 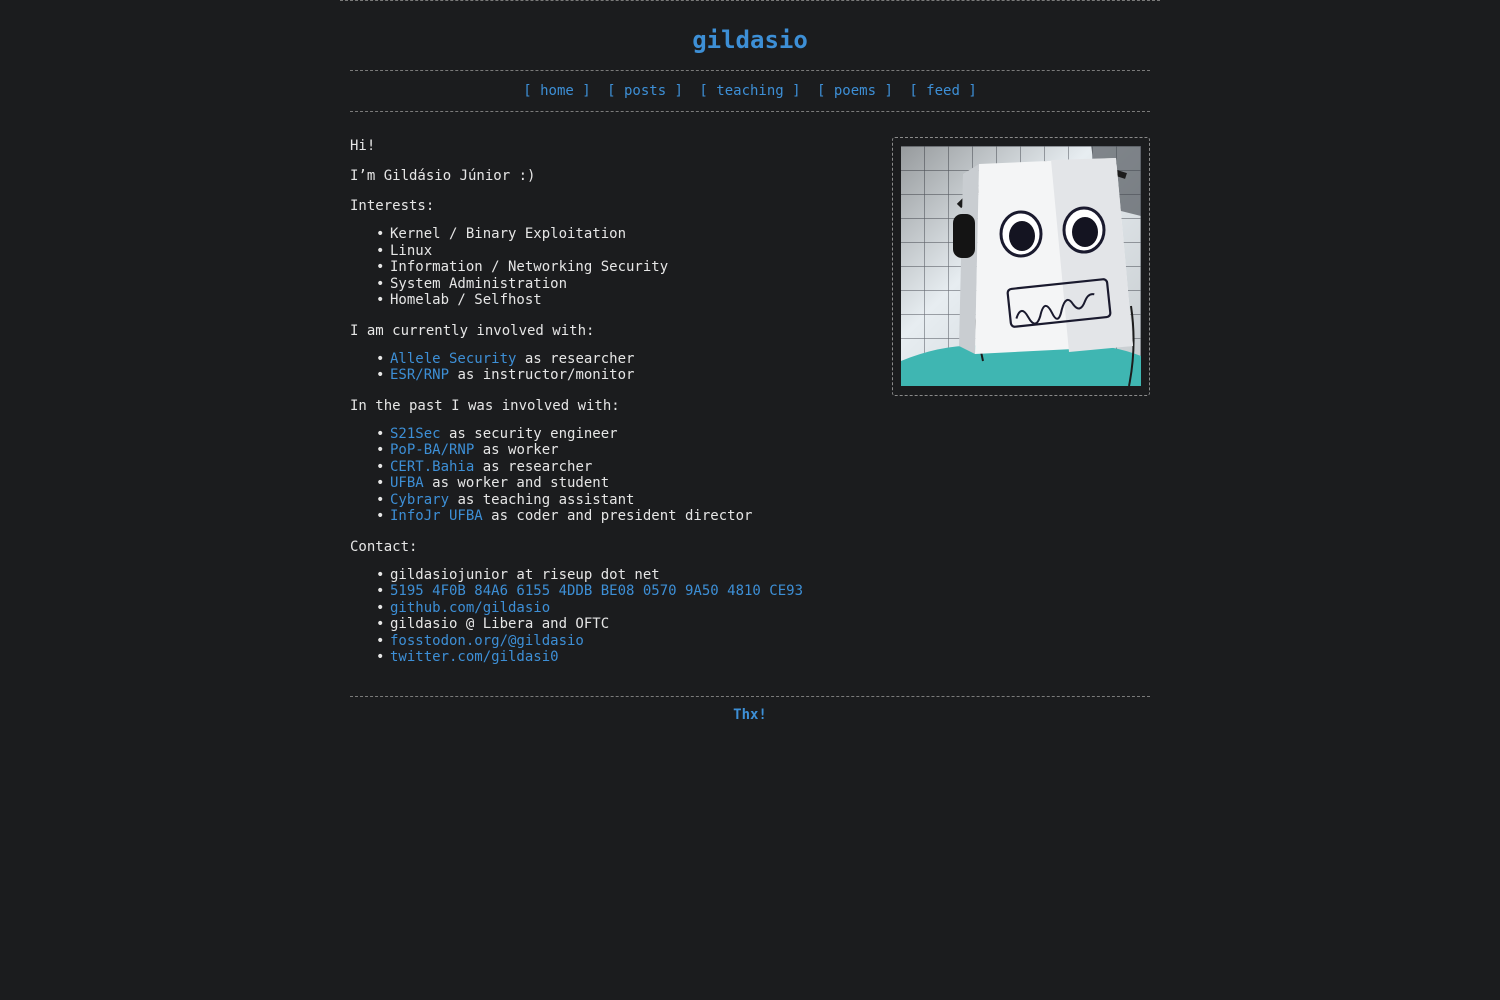 What do you see at coordinates (419, 500) in the screenshot?
I see `cybrary-link: Cybrary` at bounding box center [419, 500].